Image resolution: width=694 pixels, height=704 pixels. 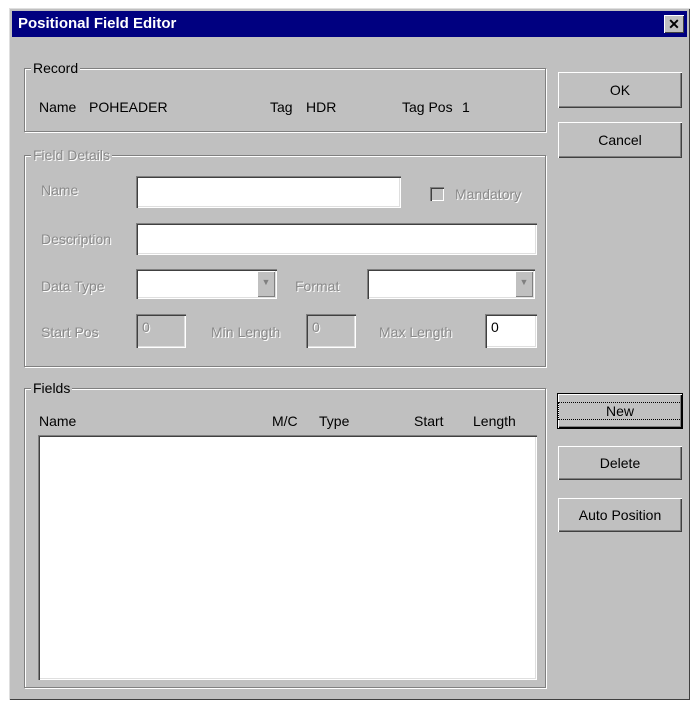 What do you see at coordinates (427, 107) in the screenshot?
I see `record-tagpos-label: Tag Pos` at bounding box center [427, 107].